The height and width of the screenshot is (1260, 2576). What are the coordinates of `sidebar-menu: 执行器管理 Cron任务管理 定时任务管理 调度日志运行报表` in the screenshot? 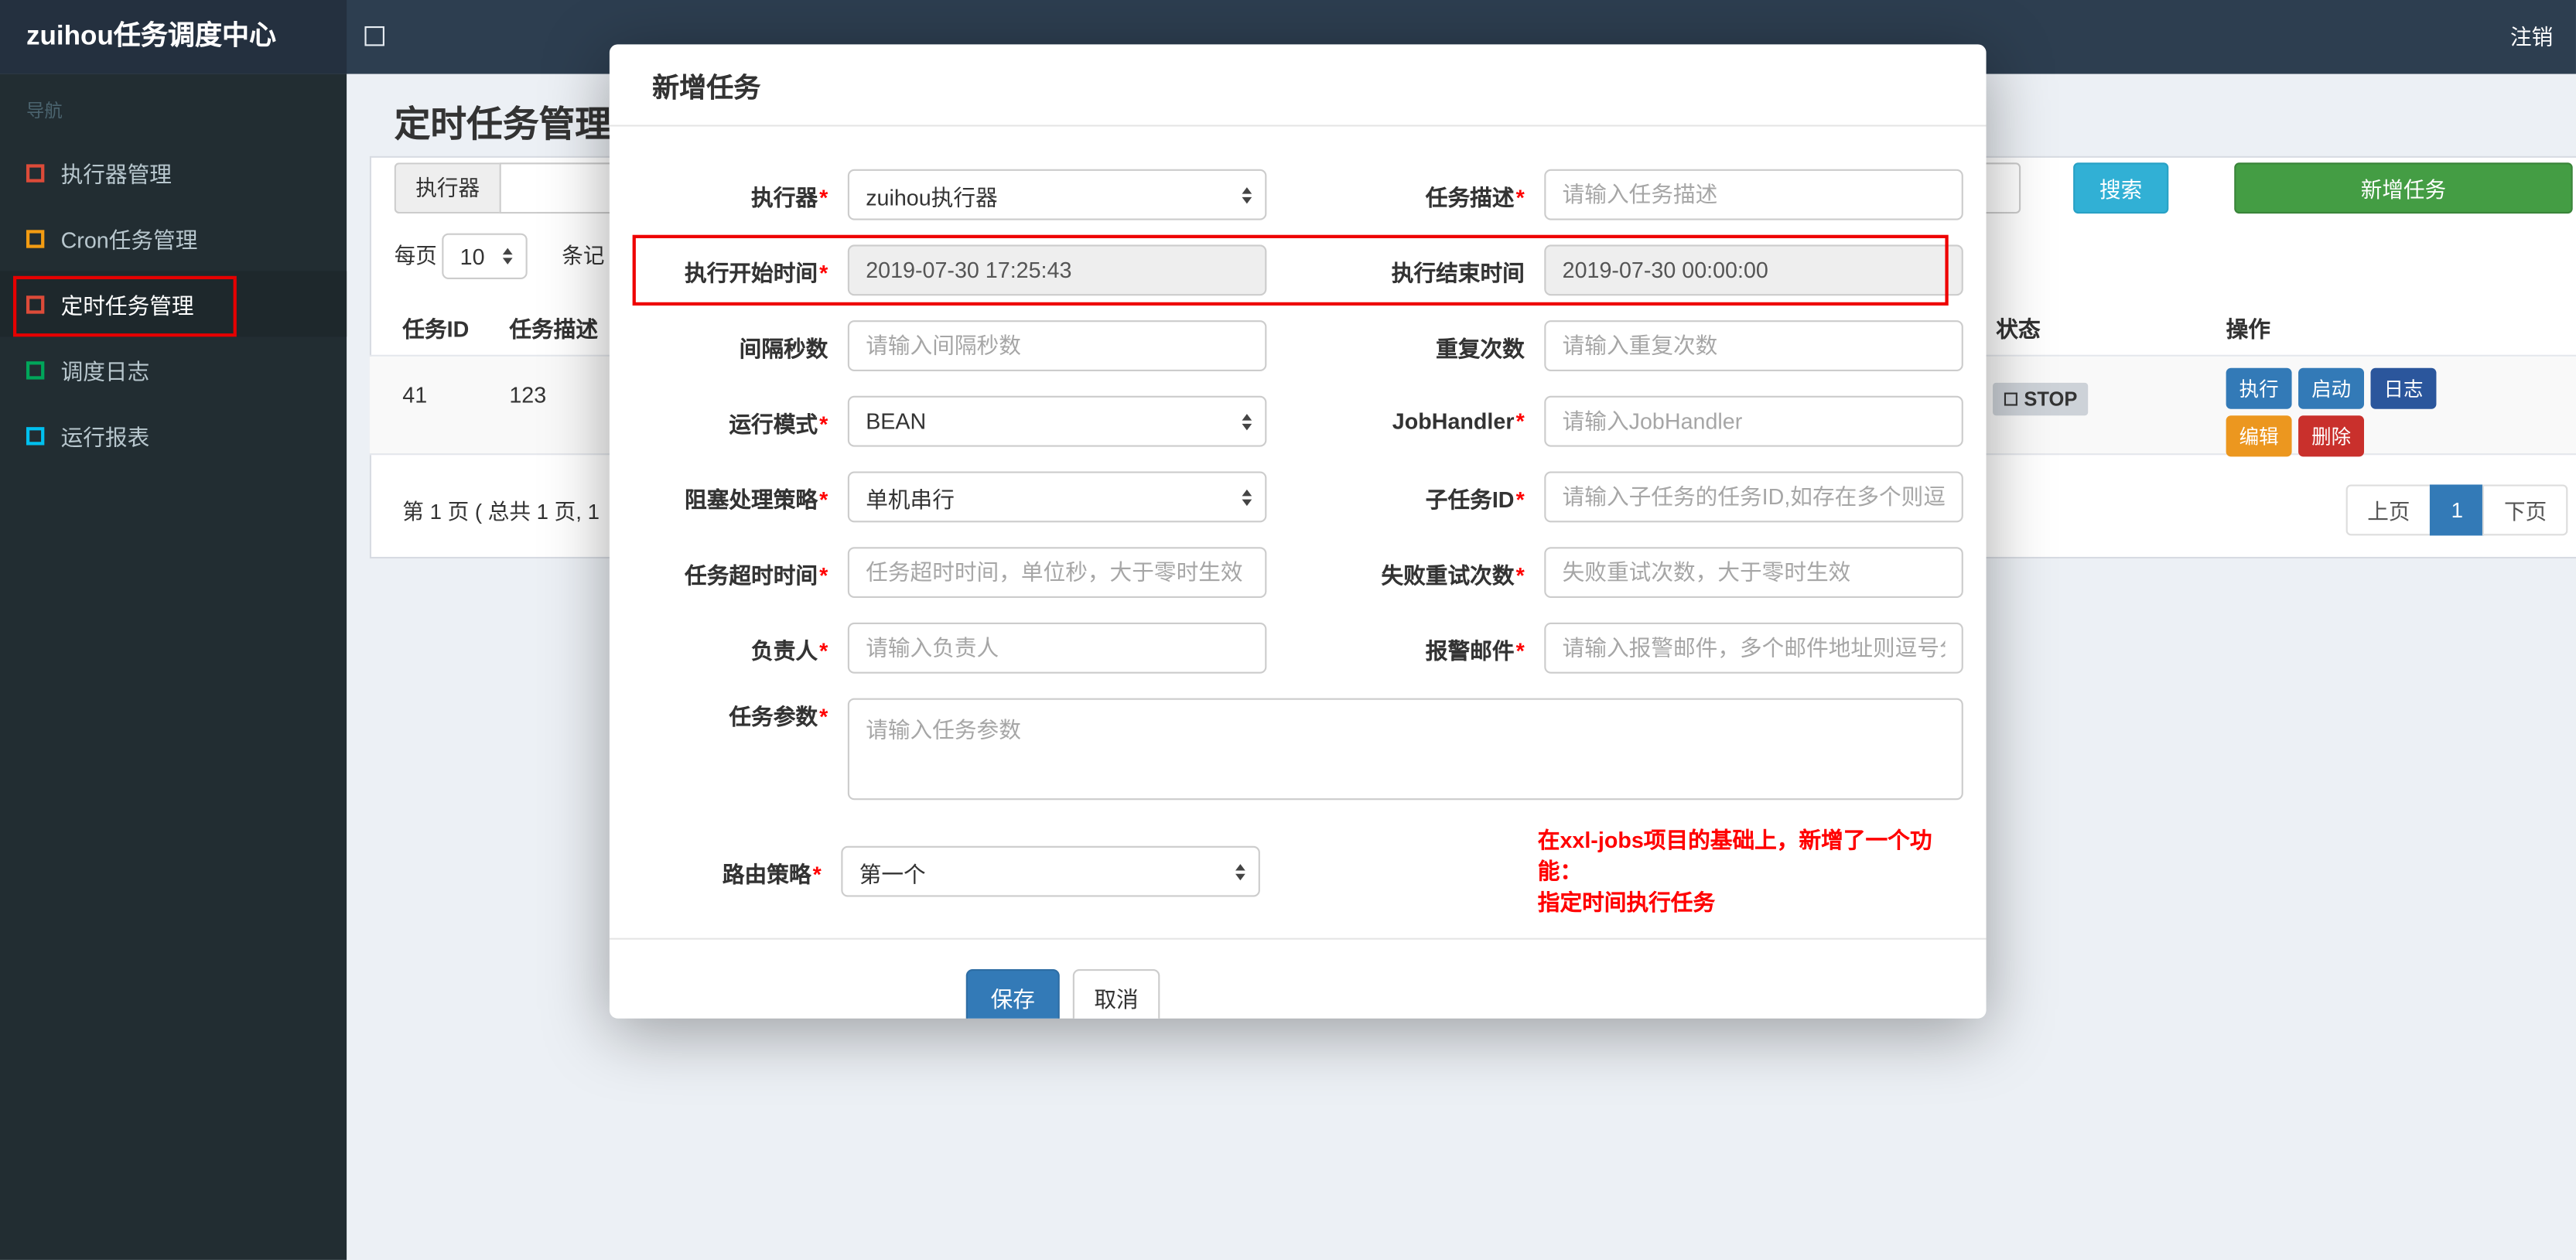 It's located at (173, 304).